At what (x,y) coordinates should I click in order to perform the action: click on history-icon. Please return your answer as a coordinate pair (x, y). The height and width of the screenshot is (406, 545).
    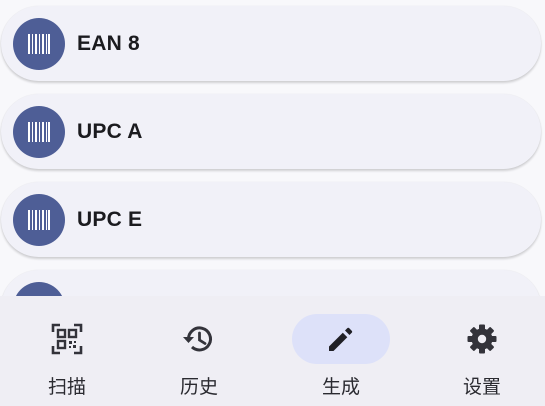
    Looking at the image, I should click on (197, 339).